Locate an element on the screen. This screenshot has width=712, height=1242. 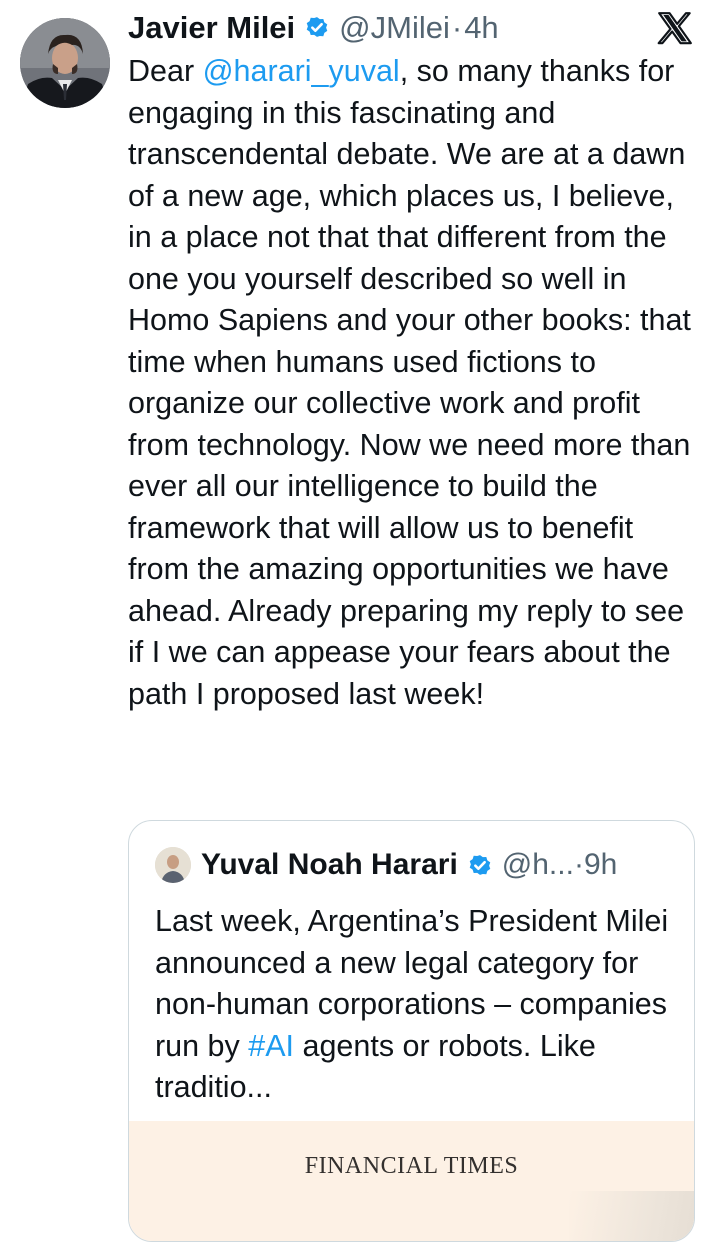
author-name: Javier Milei is located at coordinates (211, 27).